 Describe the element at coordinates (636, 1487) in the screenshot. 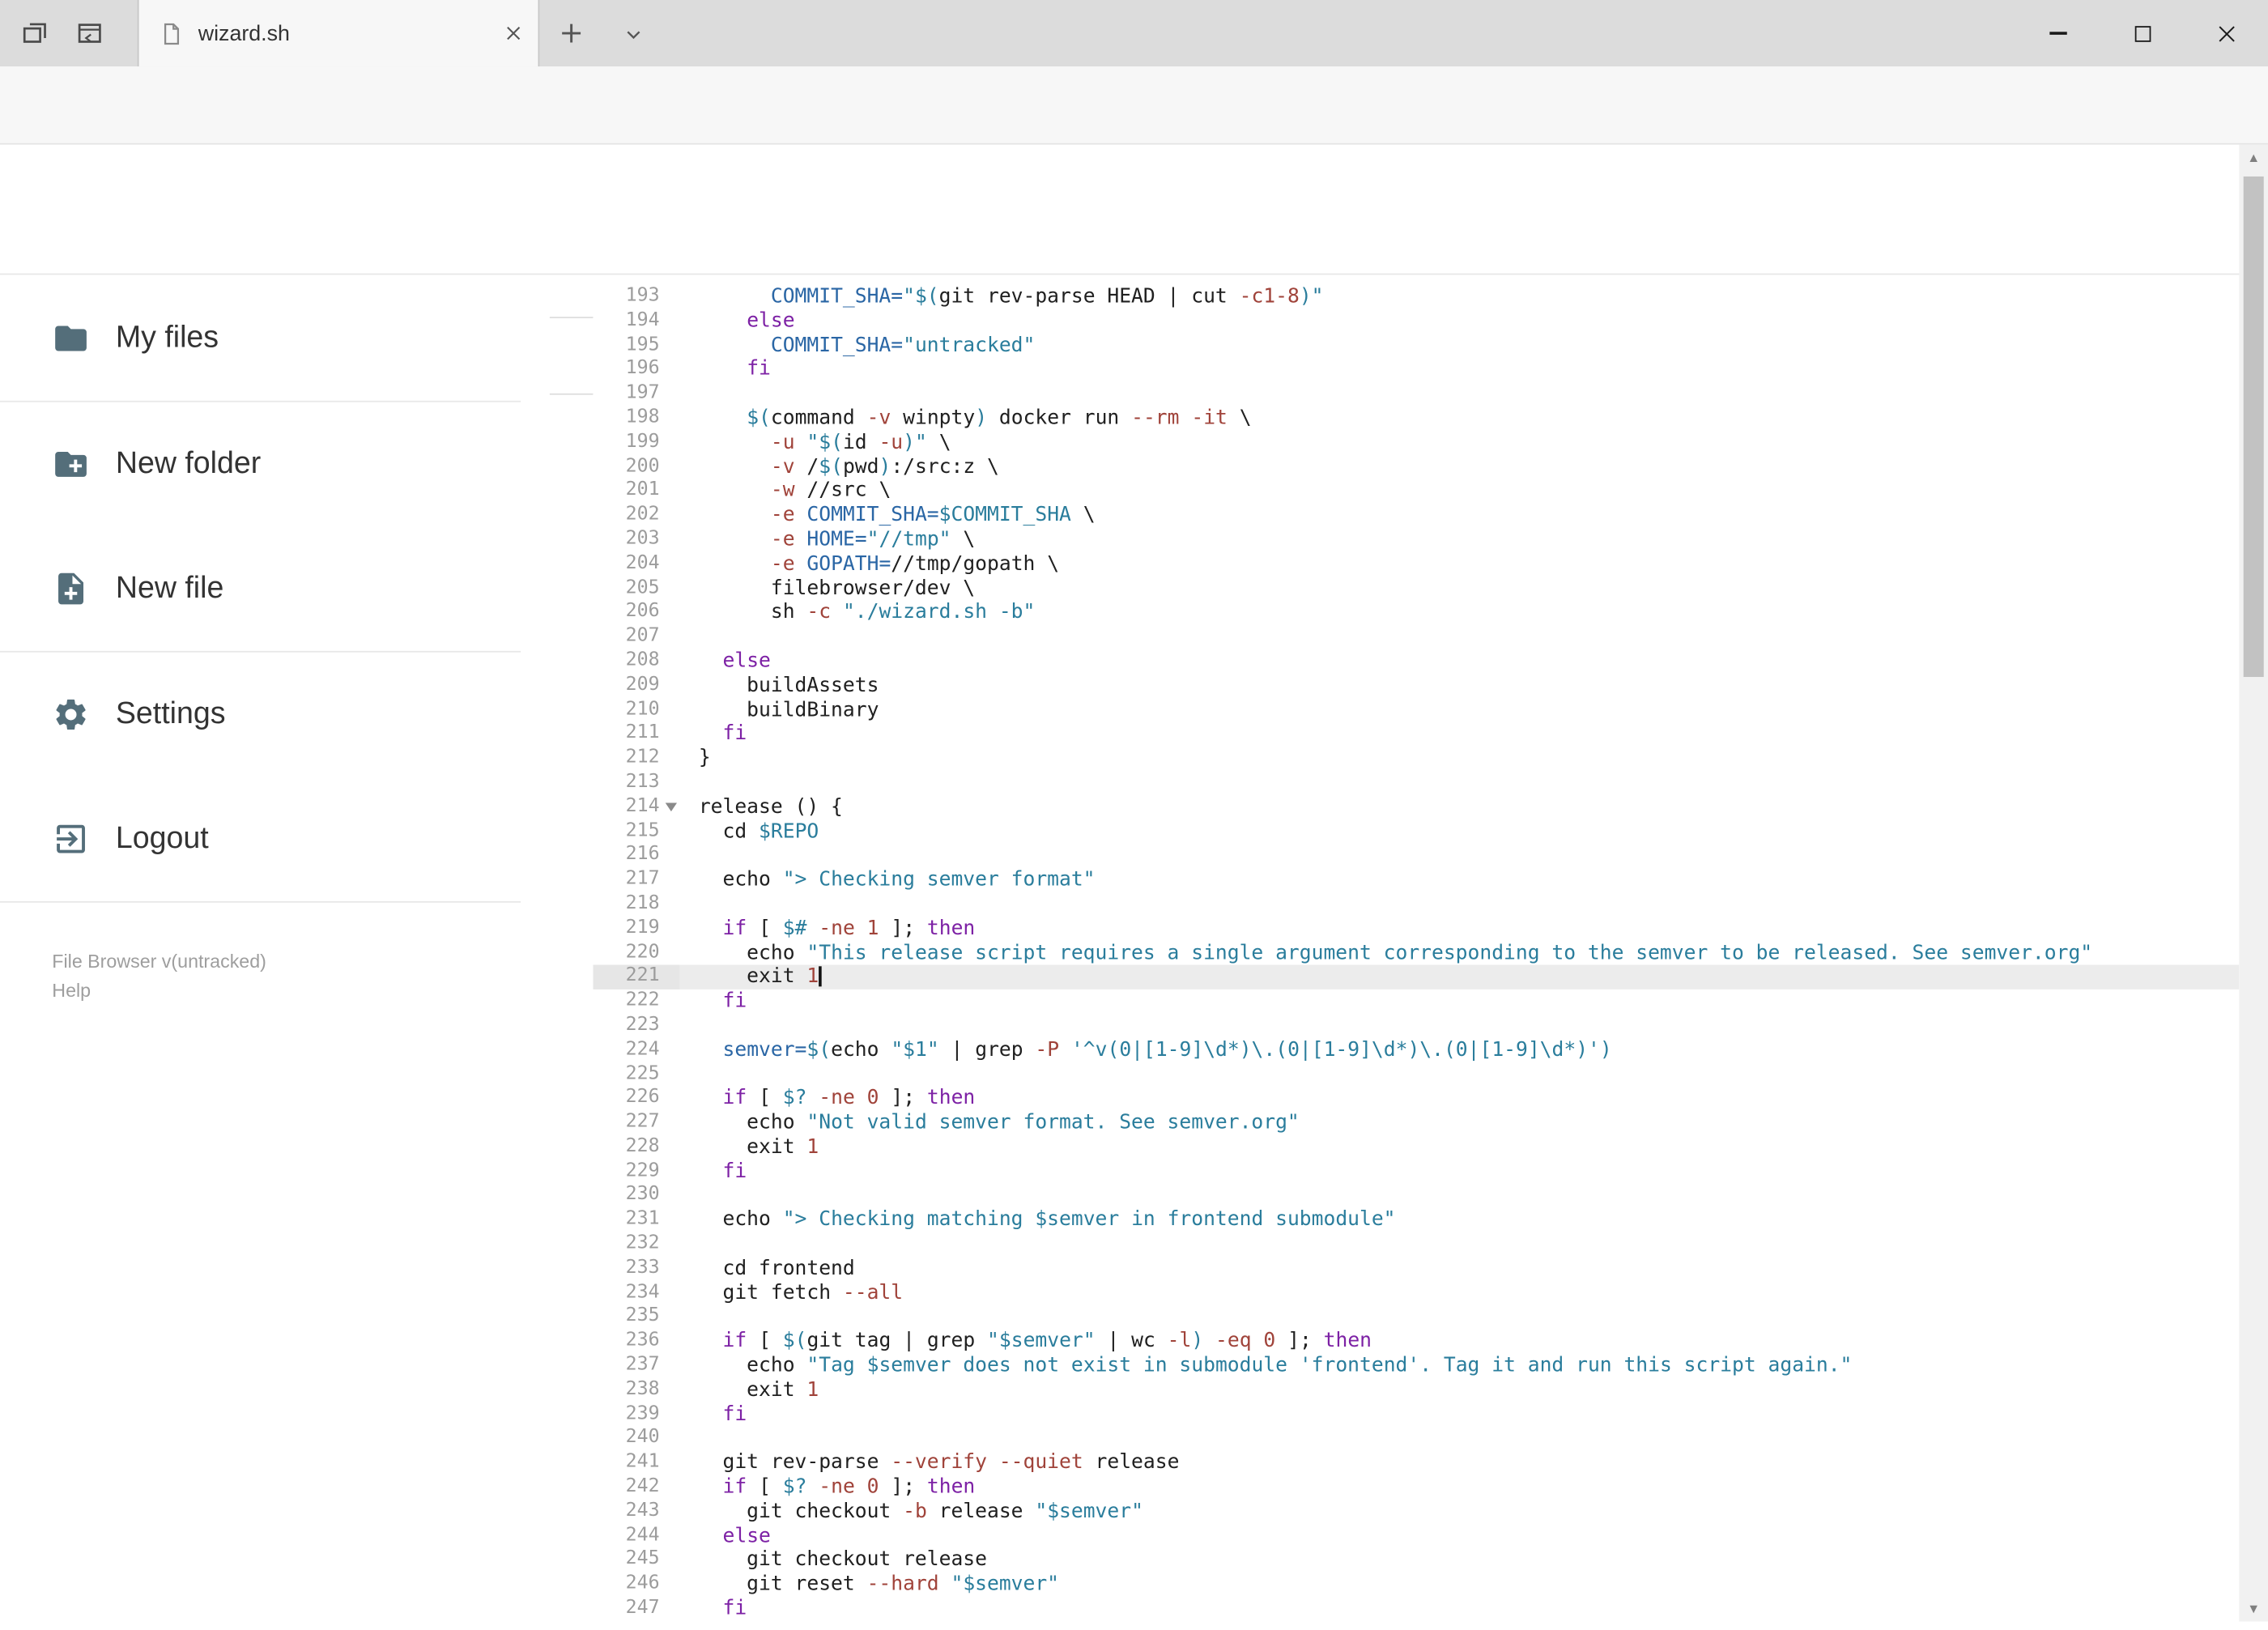

I see `line-number: 242` at that location.